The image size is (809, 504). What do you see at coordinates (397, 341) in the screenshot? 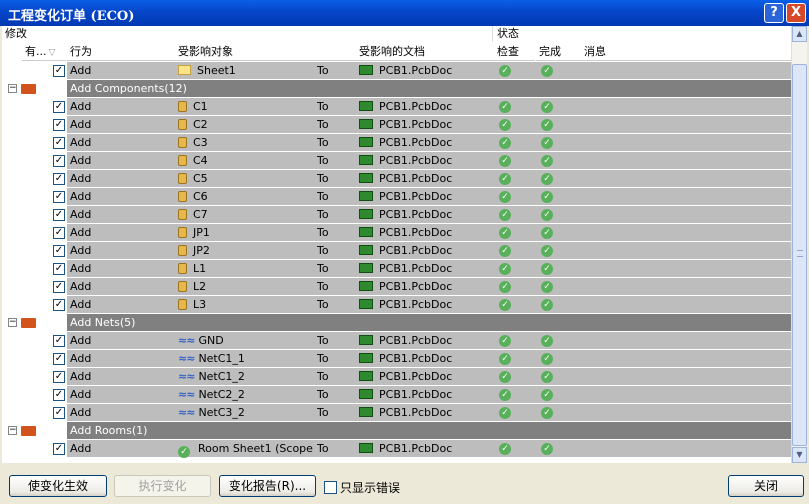
I see `table-row: ✓ Add ≈≈ GND To PCB1.PcbDoc ✓ ✓` at bounding box center [397, 341].